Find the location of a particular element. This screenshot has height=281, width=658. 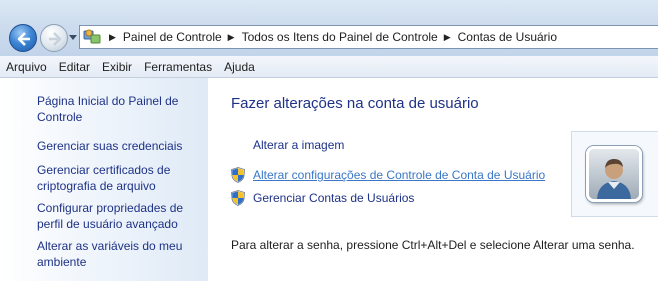

arrow-right-icon is located at coordinates (55, 39).